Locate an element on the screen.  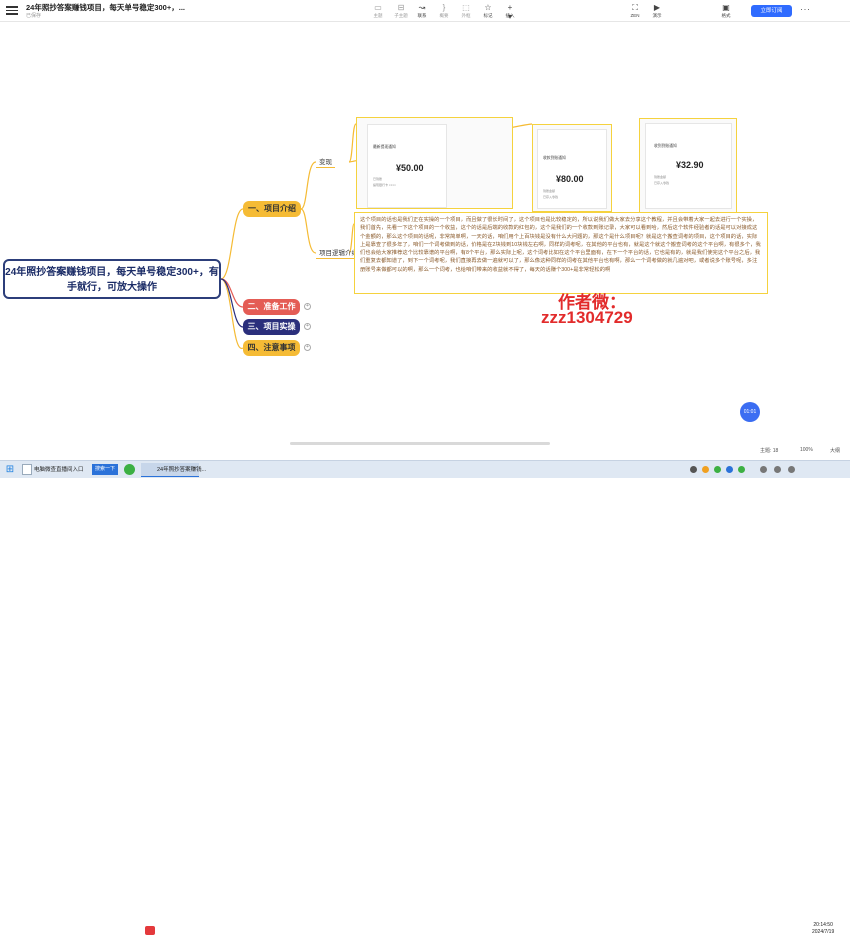
connector-b4 is located at coordinates (232, 313).